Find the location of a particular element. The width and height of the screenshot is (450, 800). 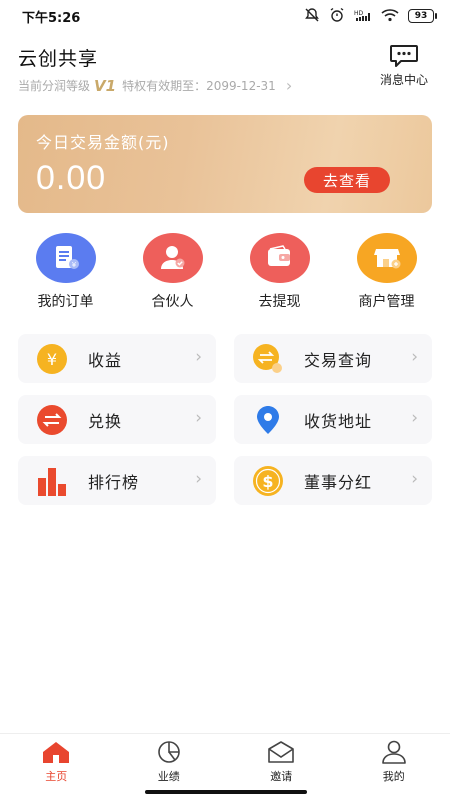

quick-merchant-management: 商户管理 is located at coordinates (386, 272).